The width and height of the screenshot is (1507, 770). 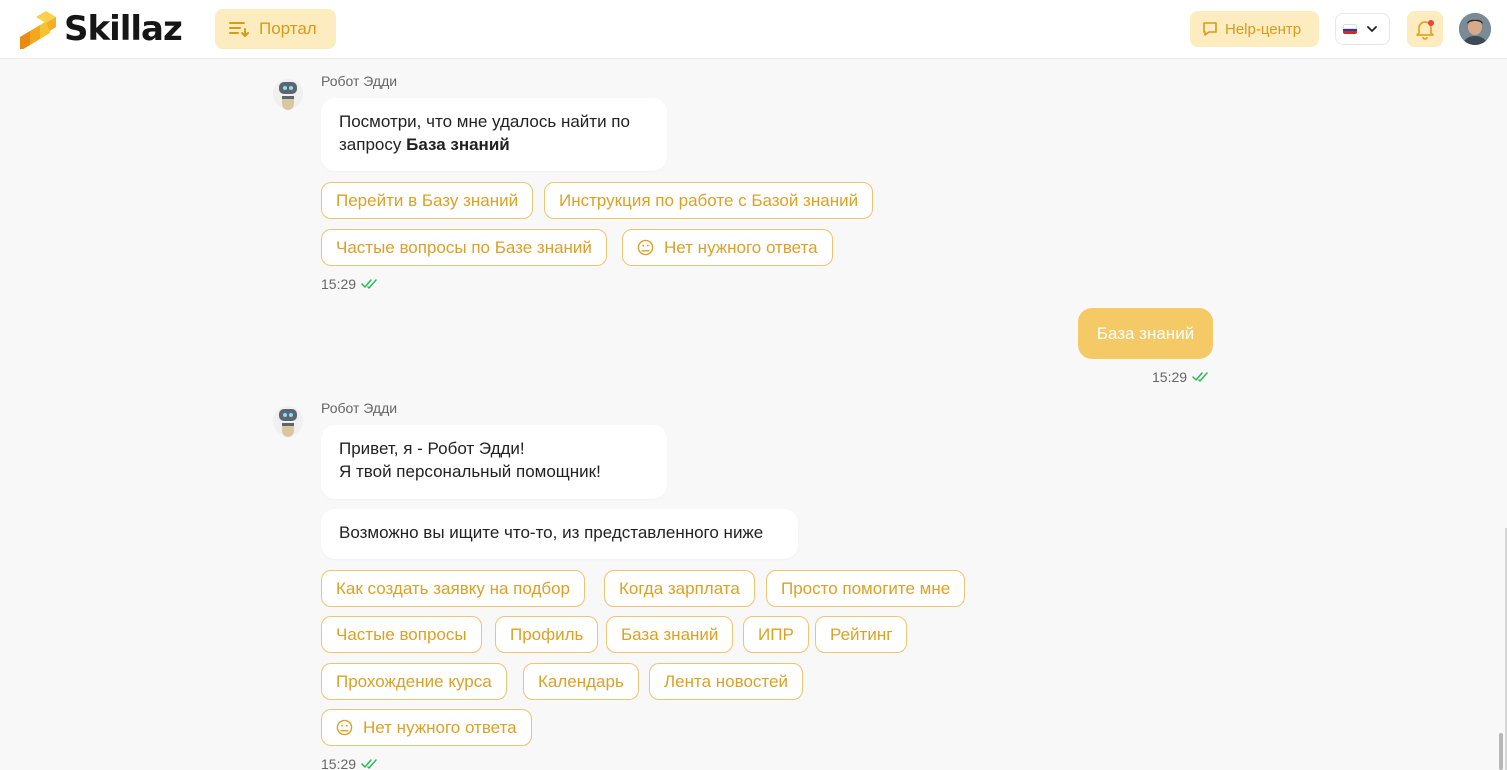 I want to click on suggestion-chip: Лента новостей, so click(x=726, y=681).